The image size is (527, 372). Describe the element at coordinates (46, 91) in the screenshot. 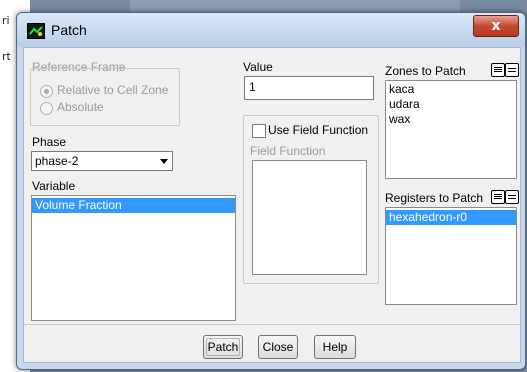

I see `relative-to-cell-zone-radio` at that location.